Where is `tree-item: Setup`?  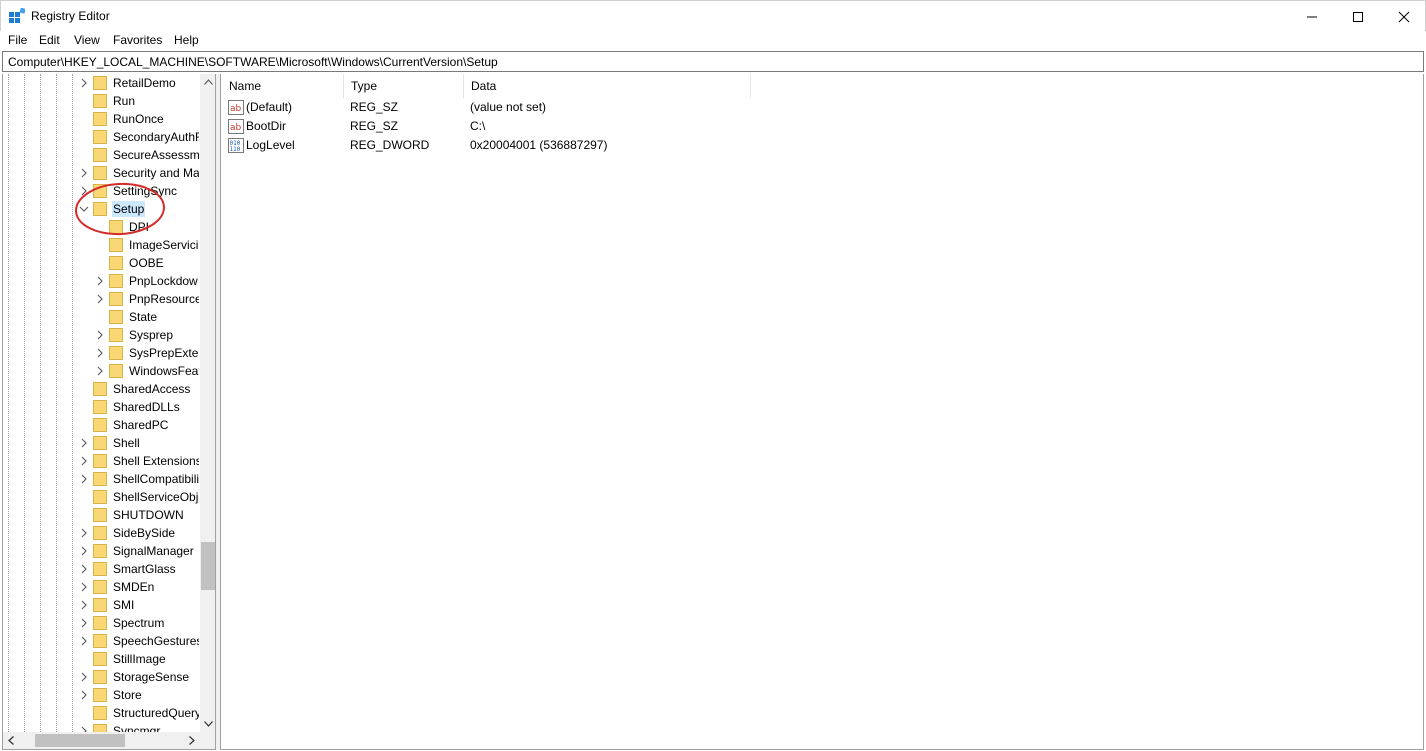 tree-item: Setup is located at coordinates (101, 209).